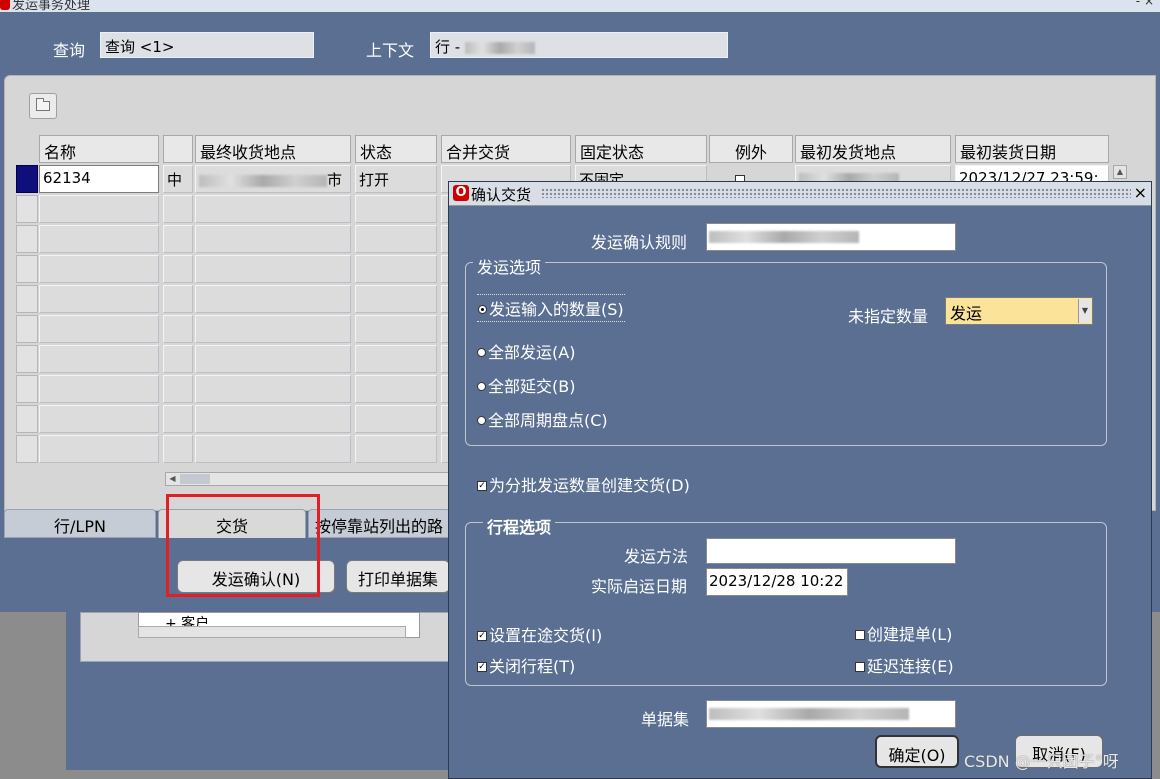 This screenshot has width=1160, height=779. I want to click on open-folder-button, so click(43, 106).